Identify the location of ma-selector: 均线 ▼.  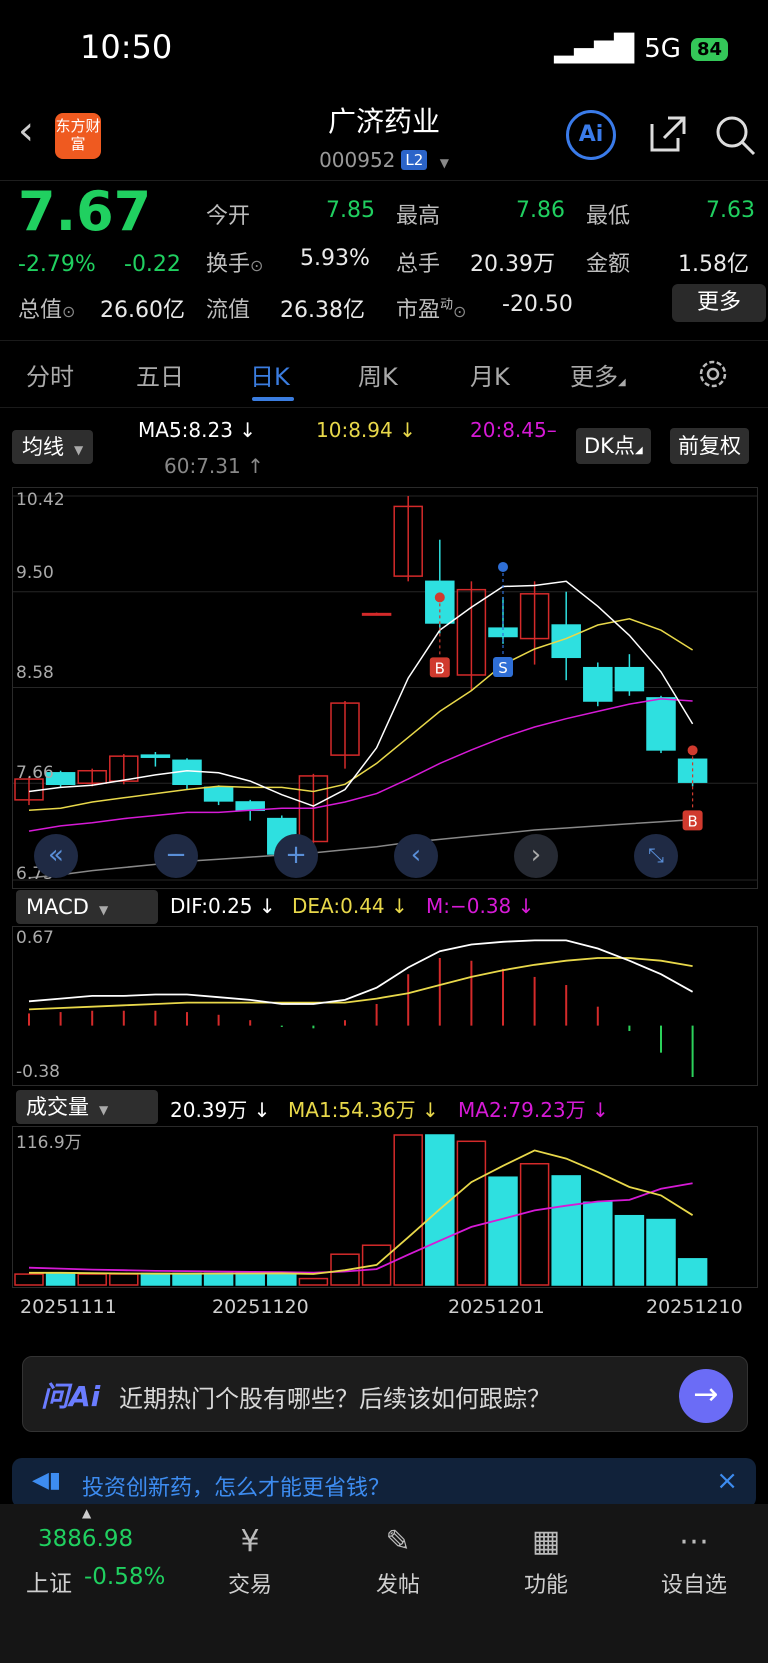
(53, 447).